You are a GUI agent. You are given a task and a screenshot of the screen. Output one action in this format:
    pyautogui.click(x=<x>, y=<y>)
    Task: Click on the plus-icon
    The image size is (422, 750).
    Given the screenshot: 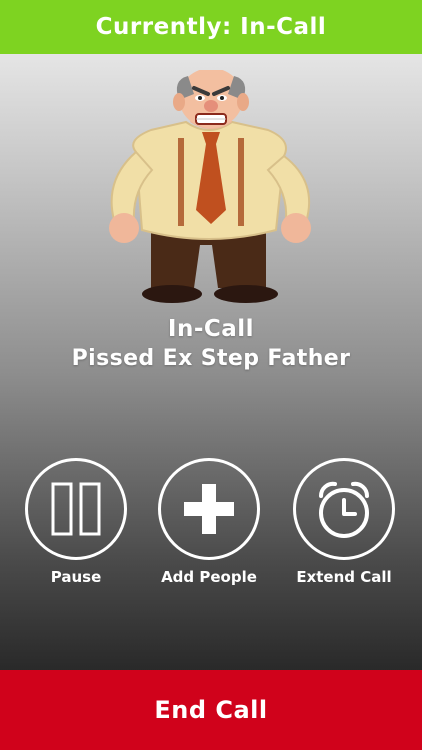 What is the action you would take?
    pyautogui.click(x=209, y=509)
    